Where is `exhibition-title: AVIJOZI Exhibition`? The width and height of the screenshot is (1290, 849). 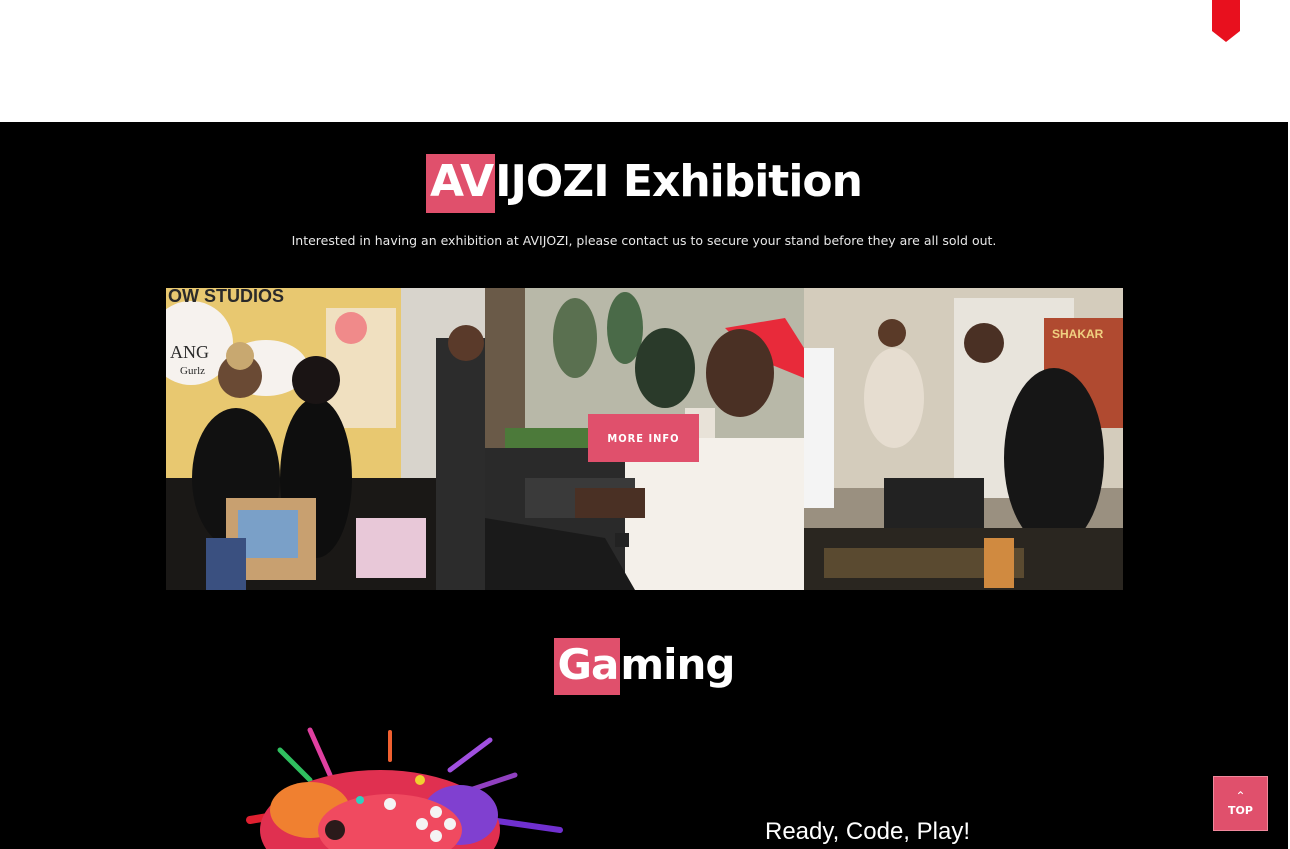 exhibition-title: AVIJOZI Exhibition is located at coordinates (644, 183).